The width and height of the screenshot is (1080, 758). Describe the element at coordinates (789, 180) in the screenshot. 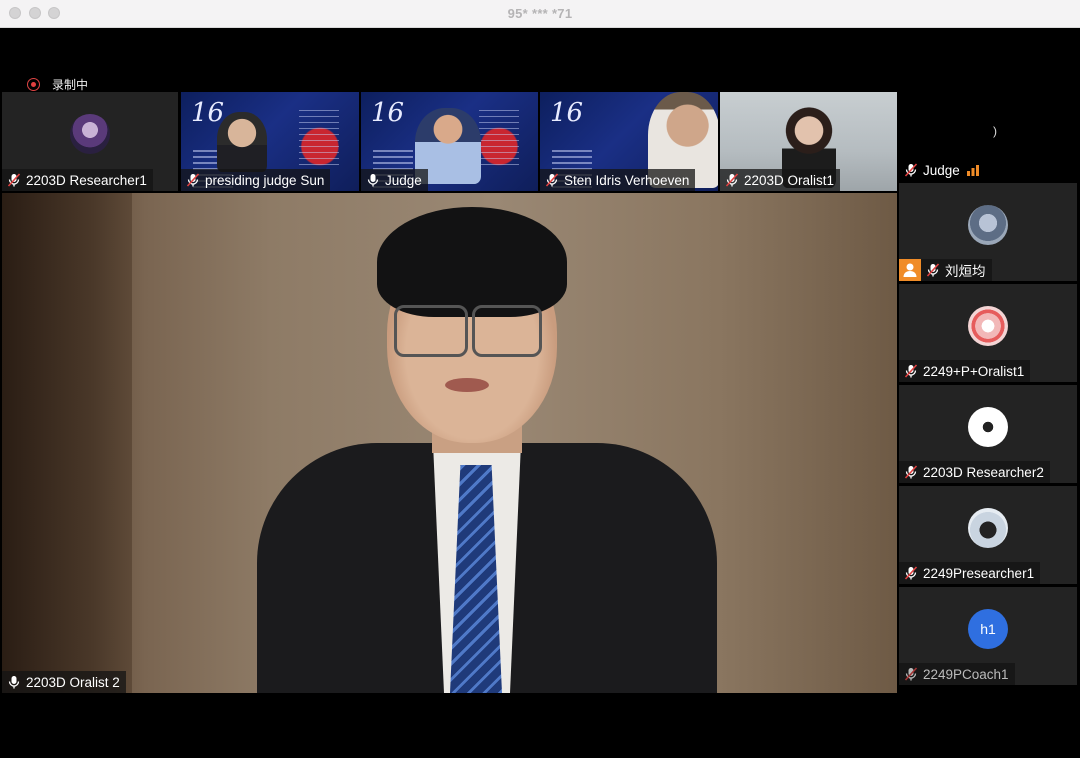

I see `participant-name: 2203D Oralist1` at that location.